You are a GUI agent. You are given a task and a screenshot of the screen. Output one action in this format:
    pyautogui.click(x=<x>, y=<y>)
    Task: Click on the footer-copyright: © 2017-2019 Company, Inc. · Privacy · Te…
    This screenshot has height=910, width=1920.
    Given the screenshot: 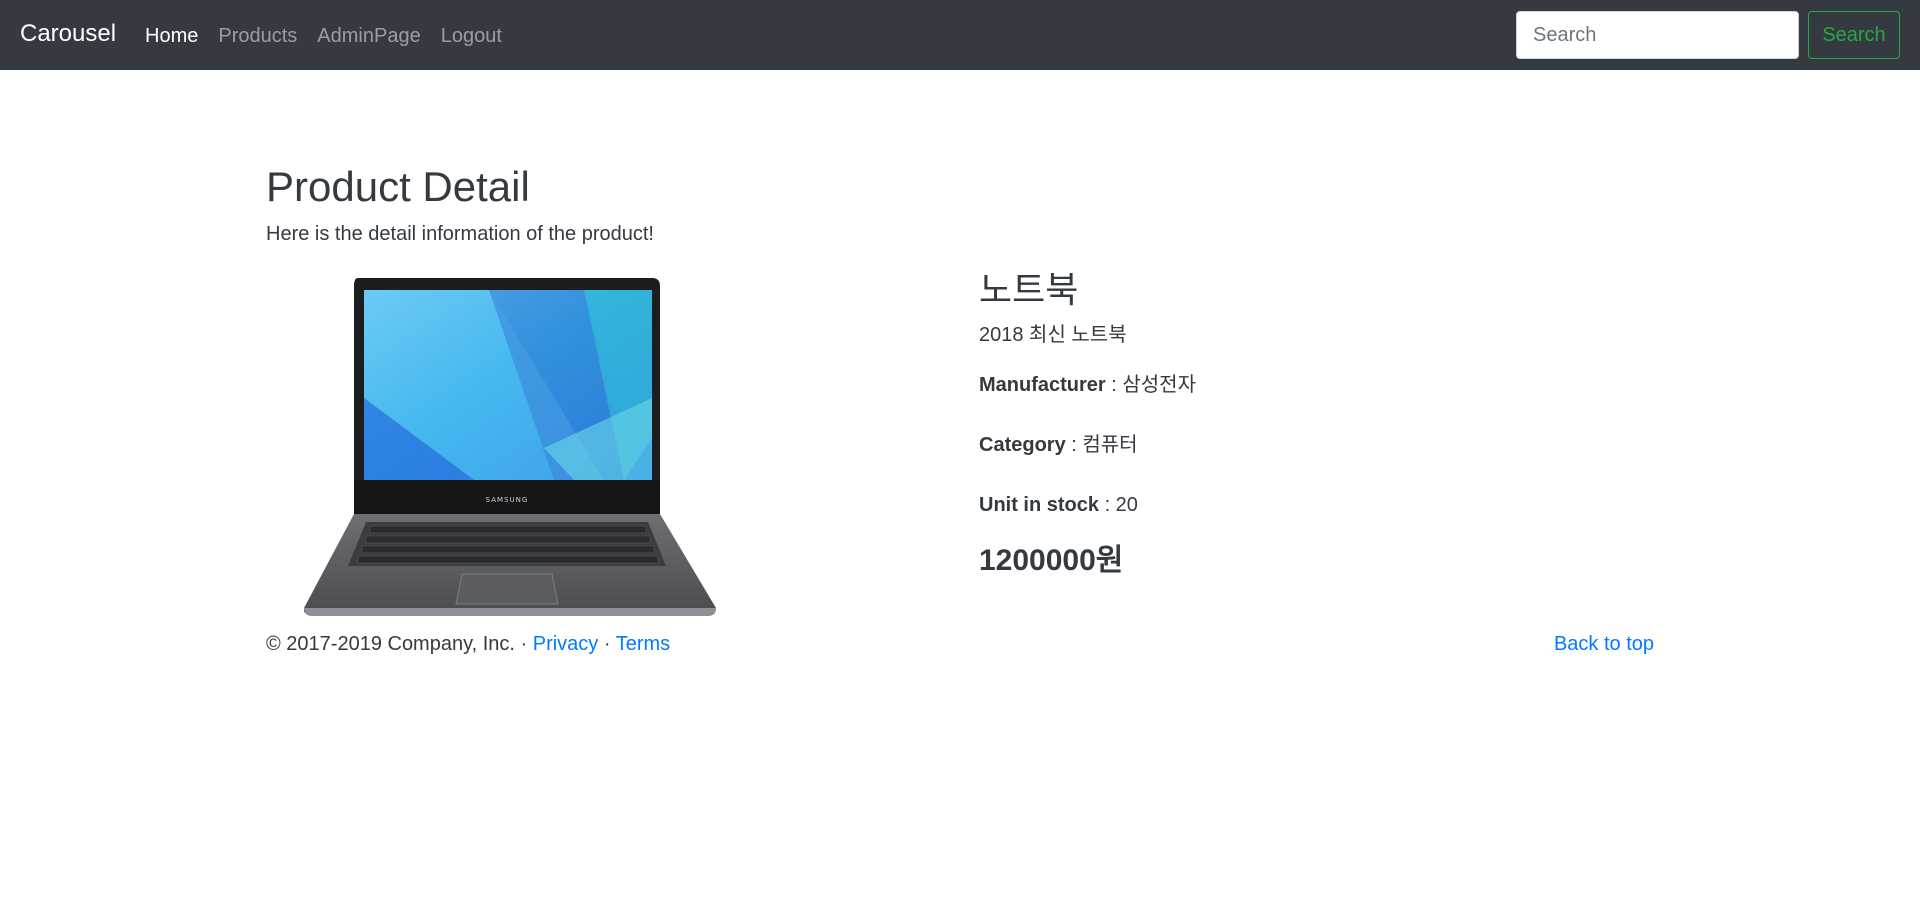 What is the action you would take?
    pyautogui.click(x=468, y=644)
    